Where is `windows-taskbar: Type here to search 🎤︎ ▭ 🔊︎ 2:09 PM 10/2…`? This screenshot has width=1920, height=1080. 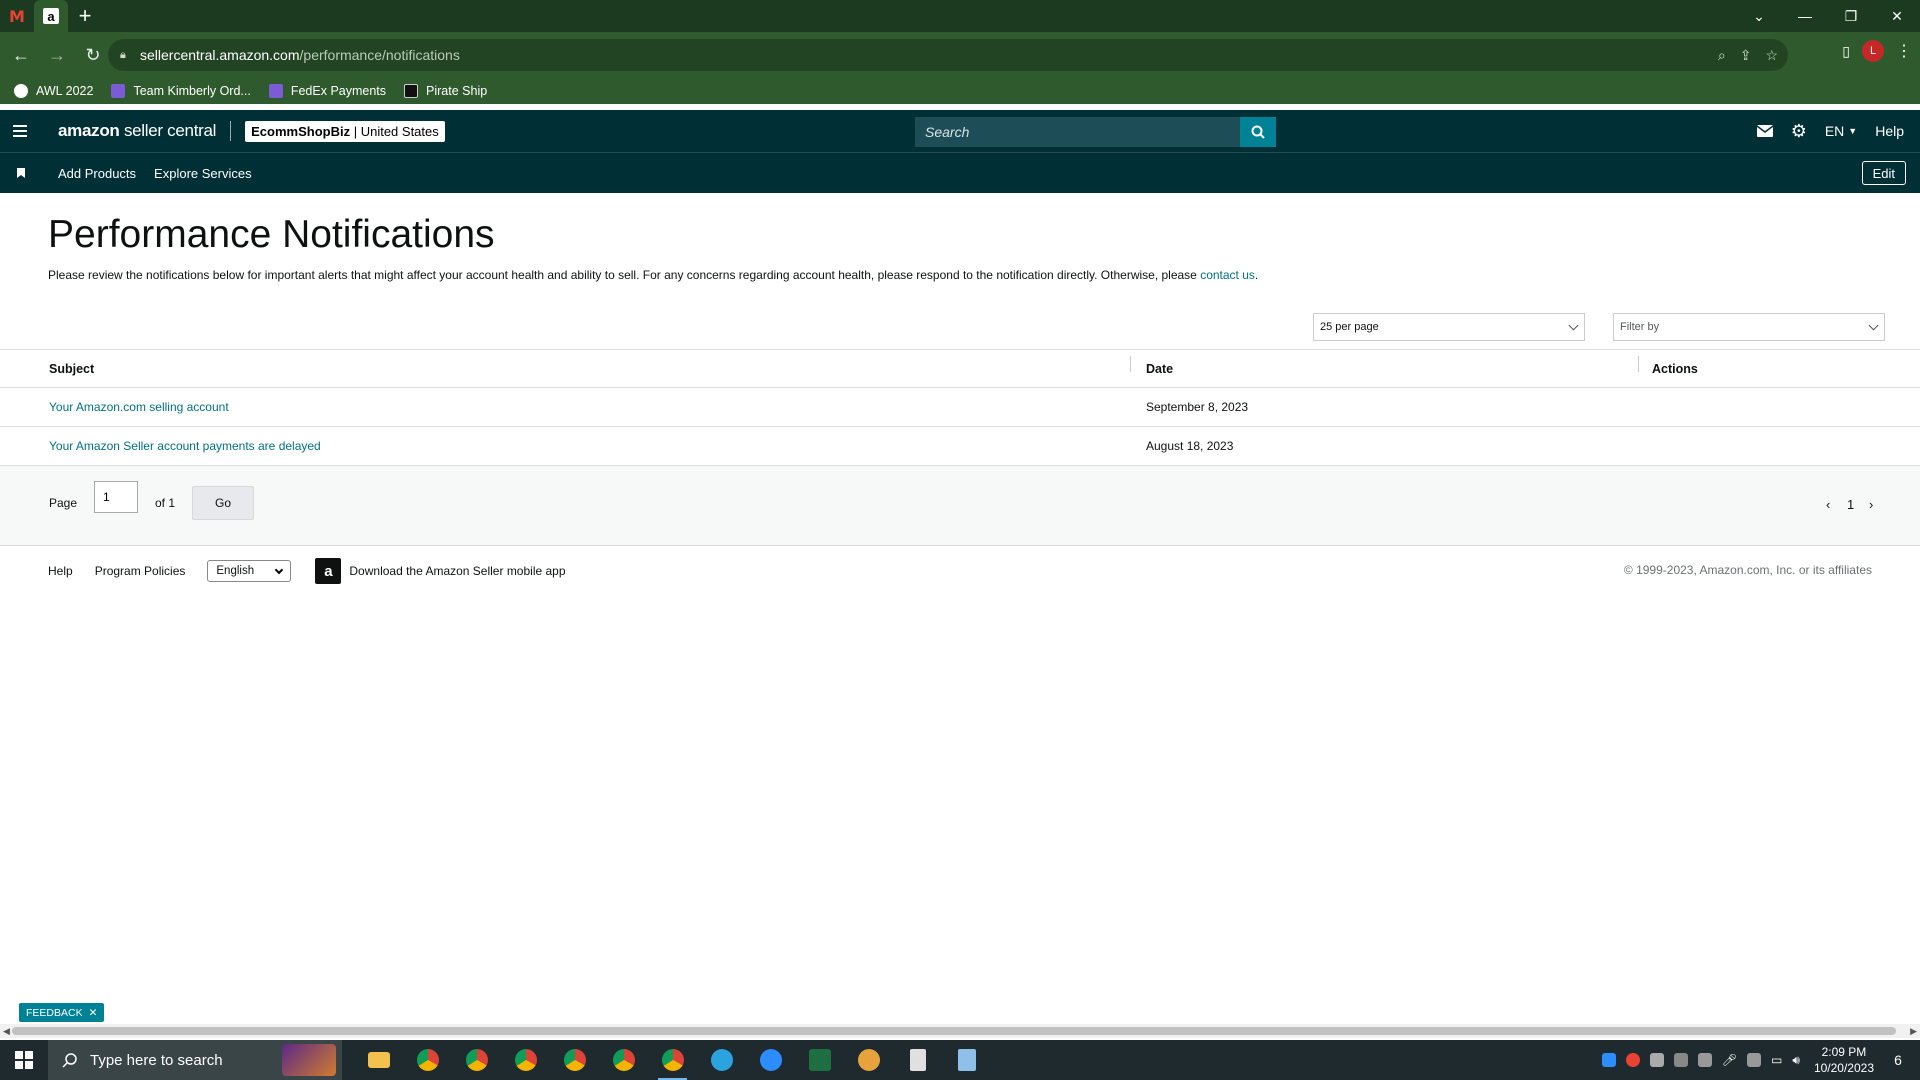
windows-taskbar: Type here to search 🎤︎ ▭ 🔊︎ 2:09 PM 10/2… is located at coordinates (960, 1060).